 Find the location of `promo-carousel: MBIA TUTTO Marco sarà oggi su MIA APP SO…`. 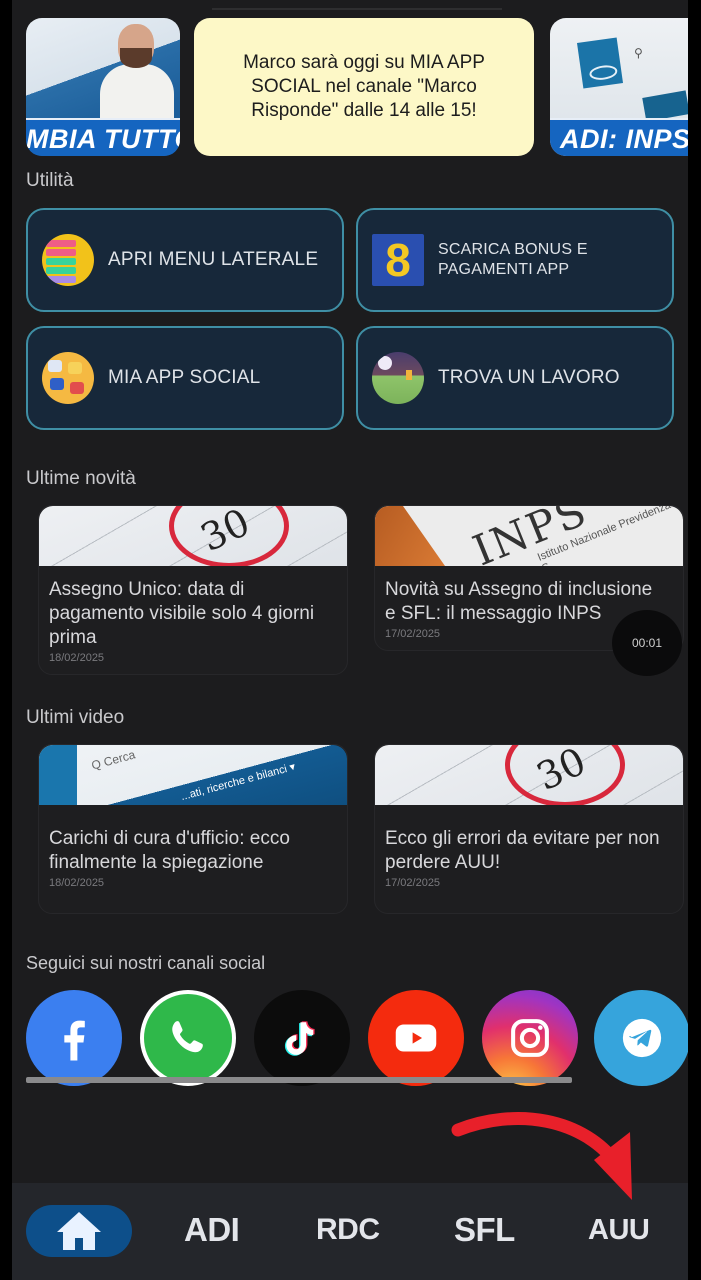

promo-carousel: MBIA TUTTO Marco sarà oggi su MIA APP SO… is located at coordinates (357, 88).